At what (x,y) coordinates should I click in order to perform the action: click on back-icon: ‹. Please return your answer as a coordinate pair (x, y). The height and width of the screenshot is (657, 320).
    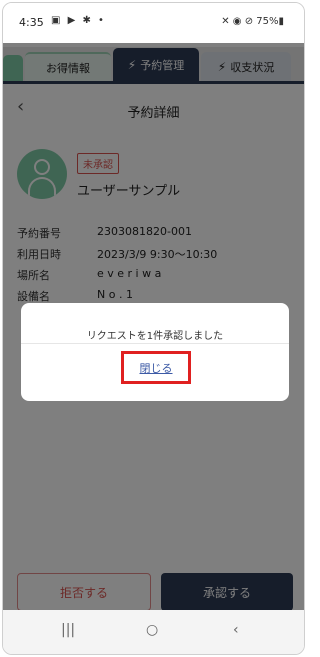
    Looking at the image, I should click on (236, 630).